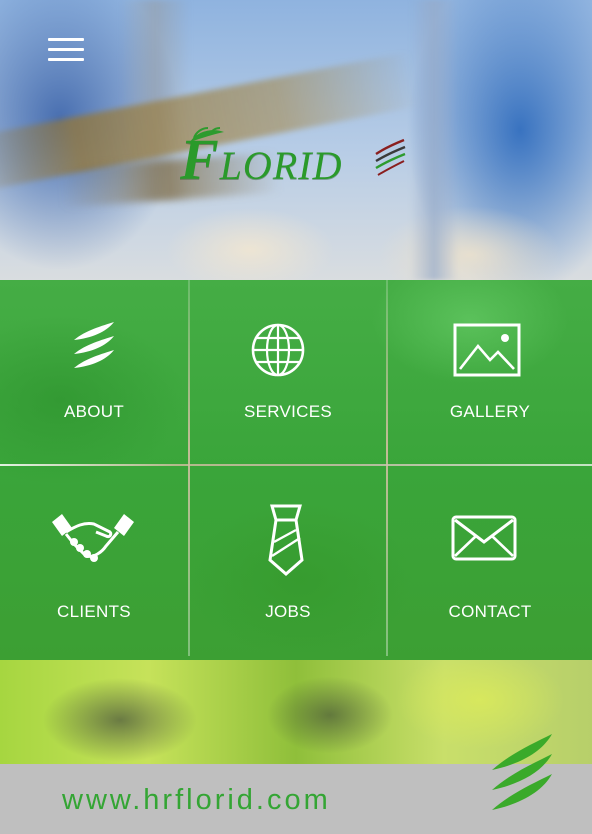  I want to click on tile-contact-label: CONTACT, so click(490, 611).